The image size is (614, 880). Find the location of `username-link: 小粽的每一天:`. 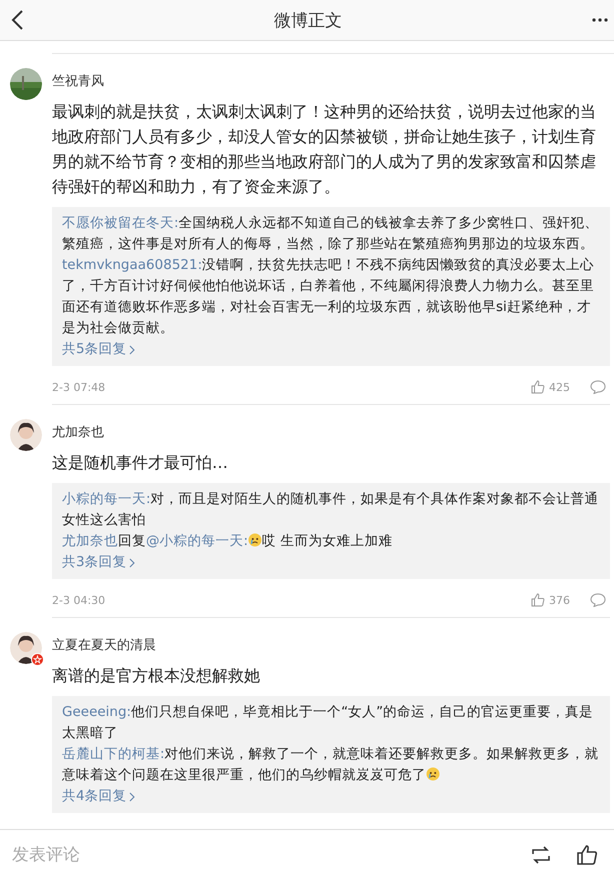

username-link: 小粽的每一天: is located at coordinates (106, 499).